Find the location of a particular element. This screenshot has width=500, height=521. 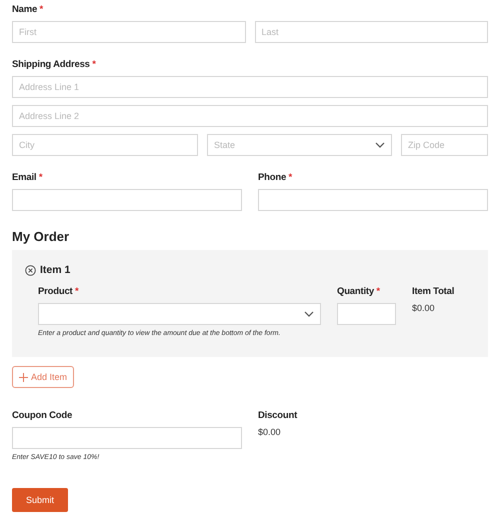

item-title: Item 1 is located at coordinates (55, 270).